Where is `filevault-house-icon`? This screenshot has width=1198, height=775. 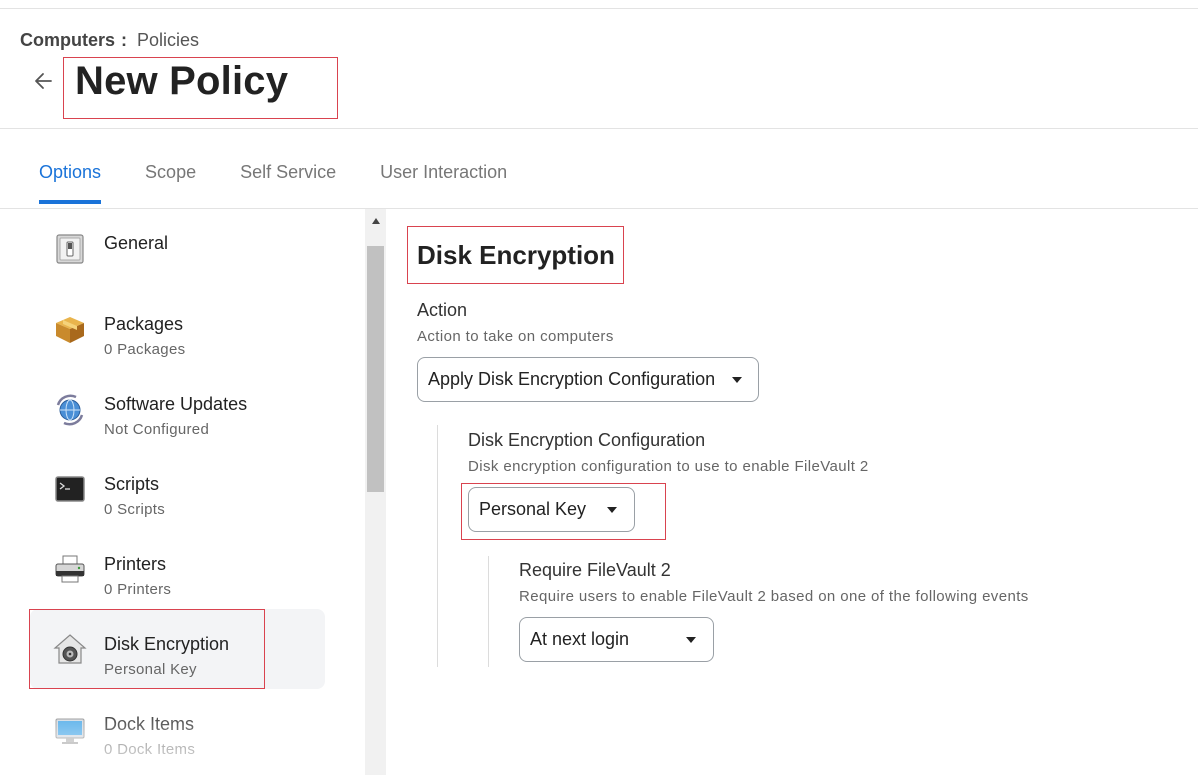 filevault-house-icon is located at coordinates (70, 649).